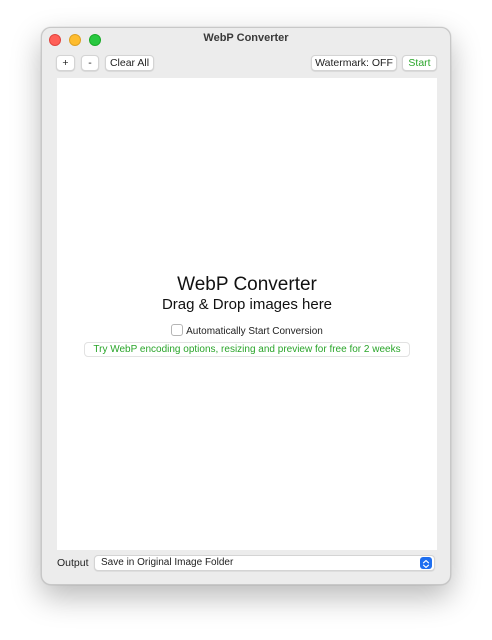 The width and height of the screenshot is (492, 640). Describe the element at coordinates (90, 63) in the screenshot. I see `remove-image-button: -` at that location.